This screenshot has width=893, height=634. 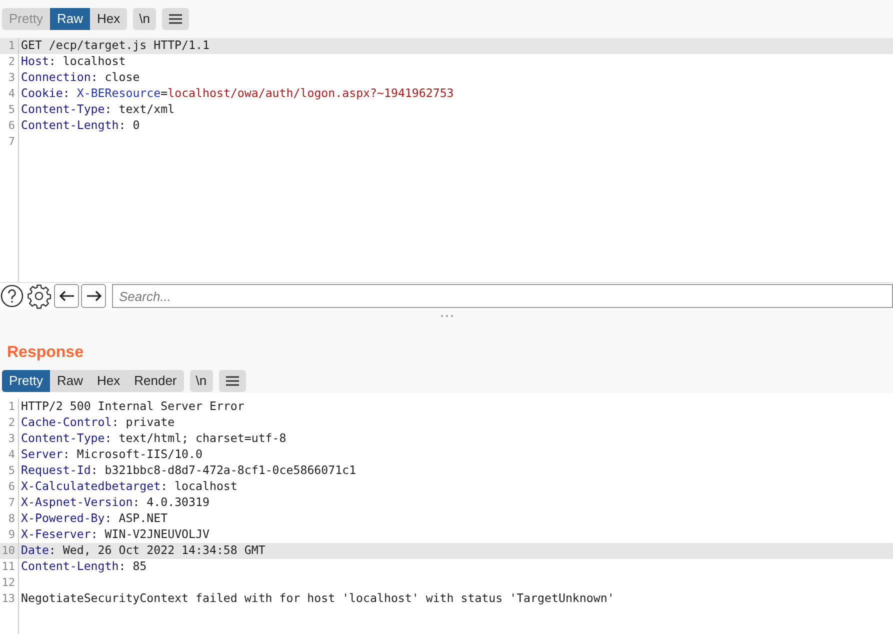 I want to click on right-arrow-icon, so click(x=94, y=296).